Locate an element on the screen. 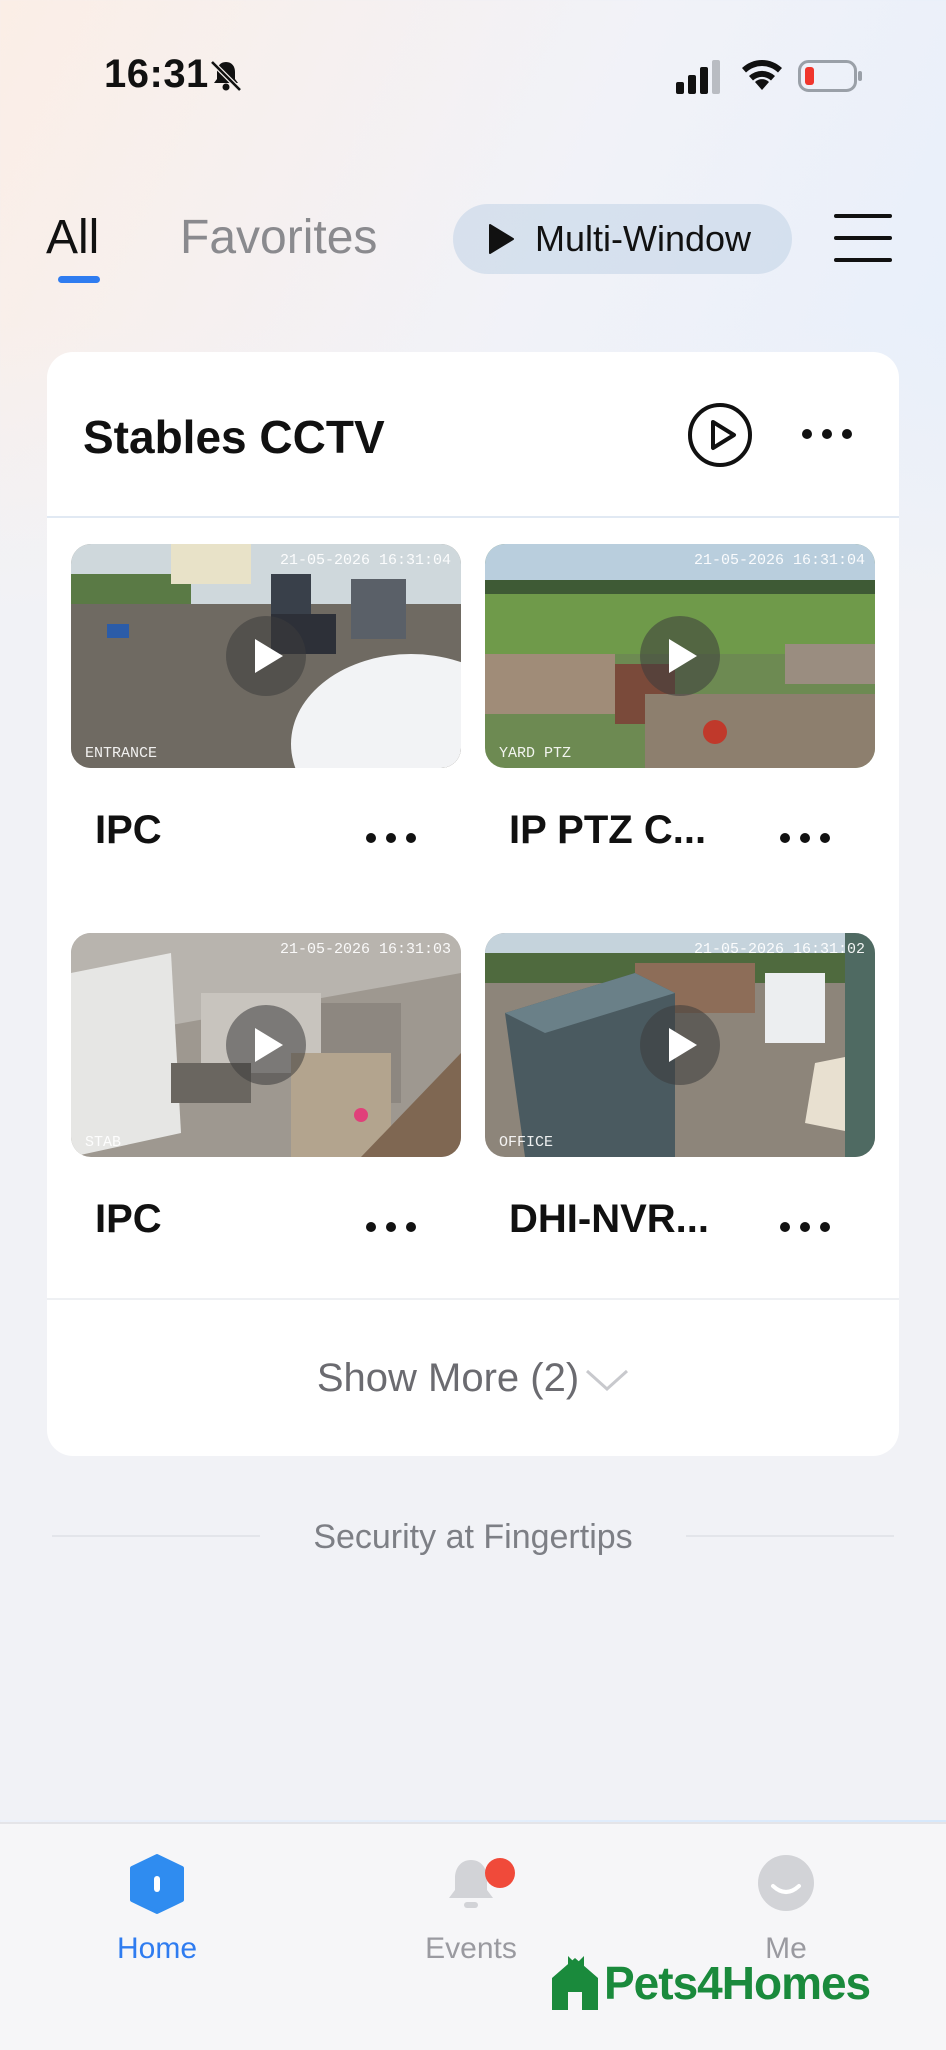 The width and height of the screenshot is (946, 2050). bell-muted-icon is located at coordinates (226, 76).